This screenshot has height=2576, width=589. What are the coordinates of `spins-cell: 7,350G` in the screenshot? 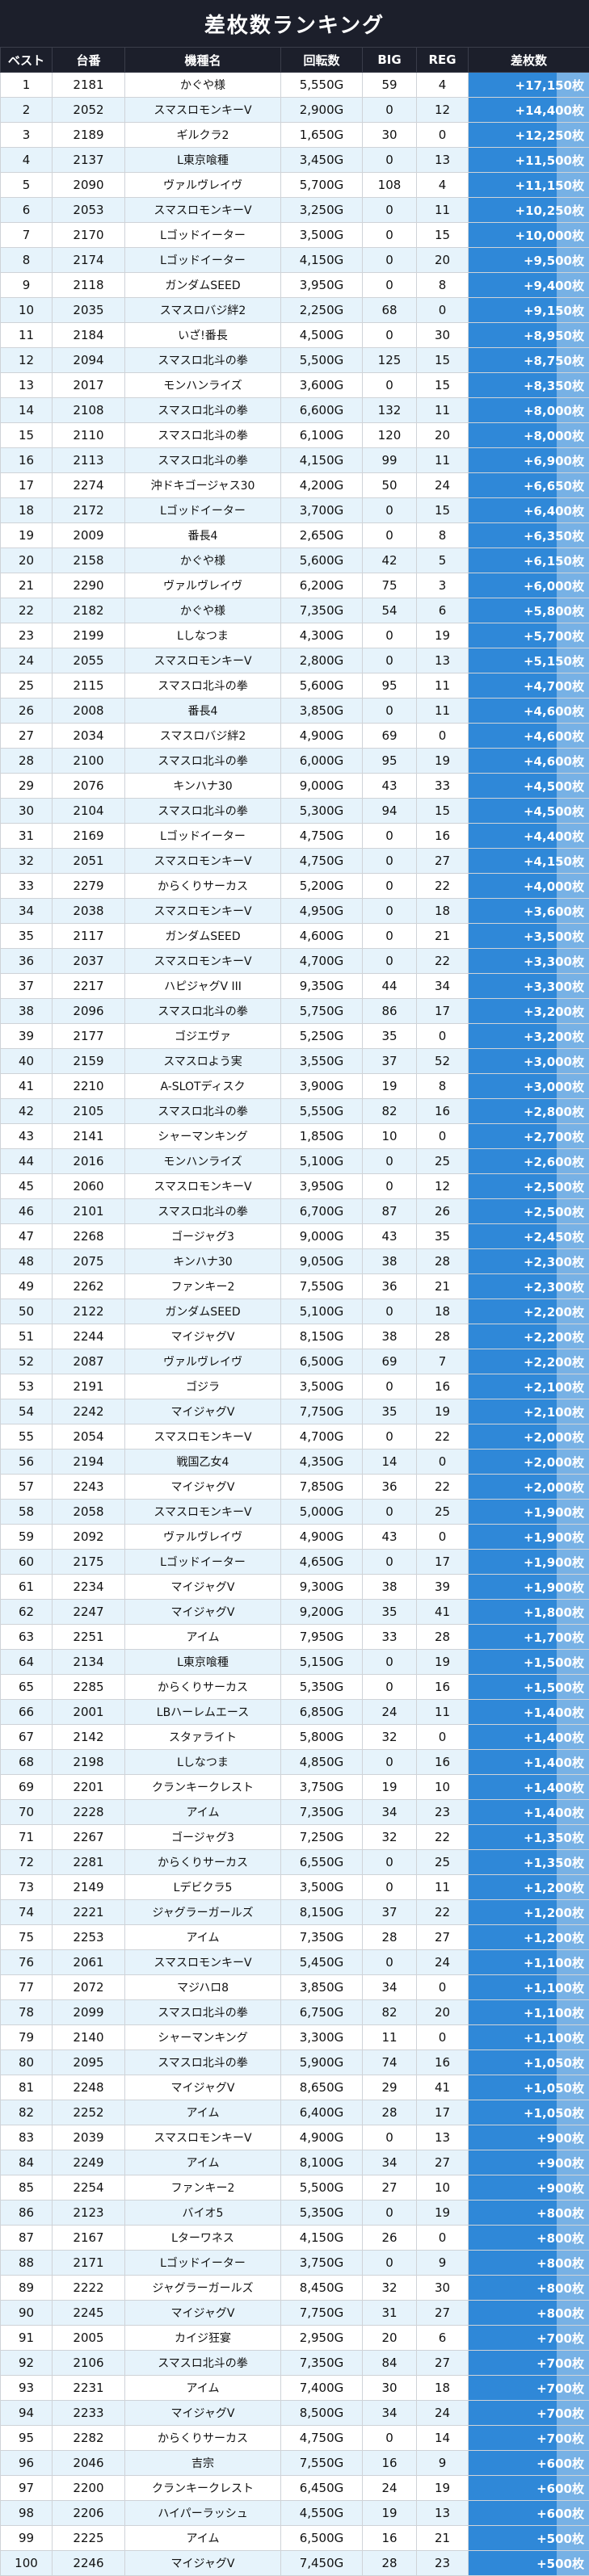 It's located at (322, 610).